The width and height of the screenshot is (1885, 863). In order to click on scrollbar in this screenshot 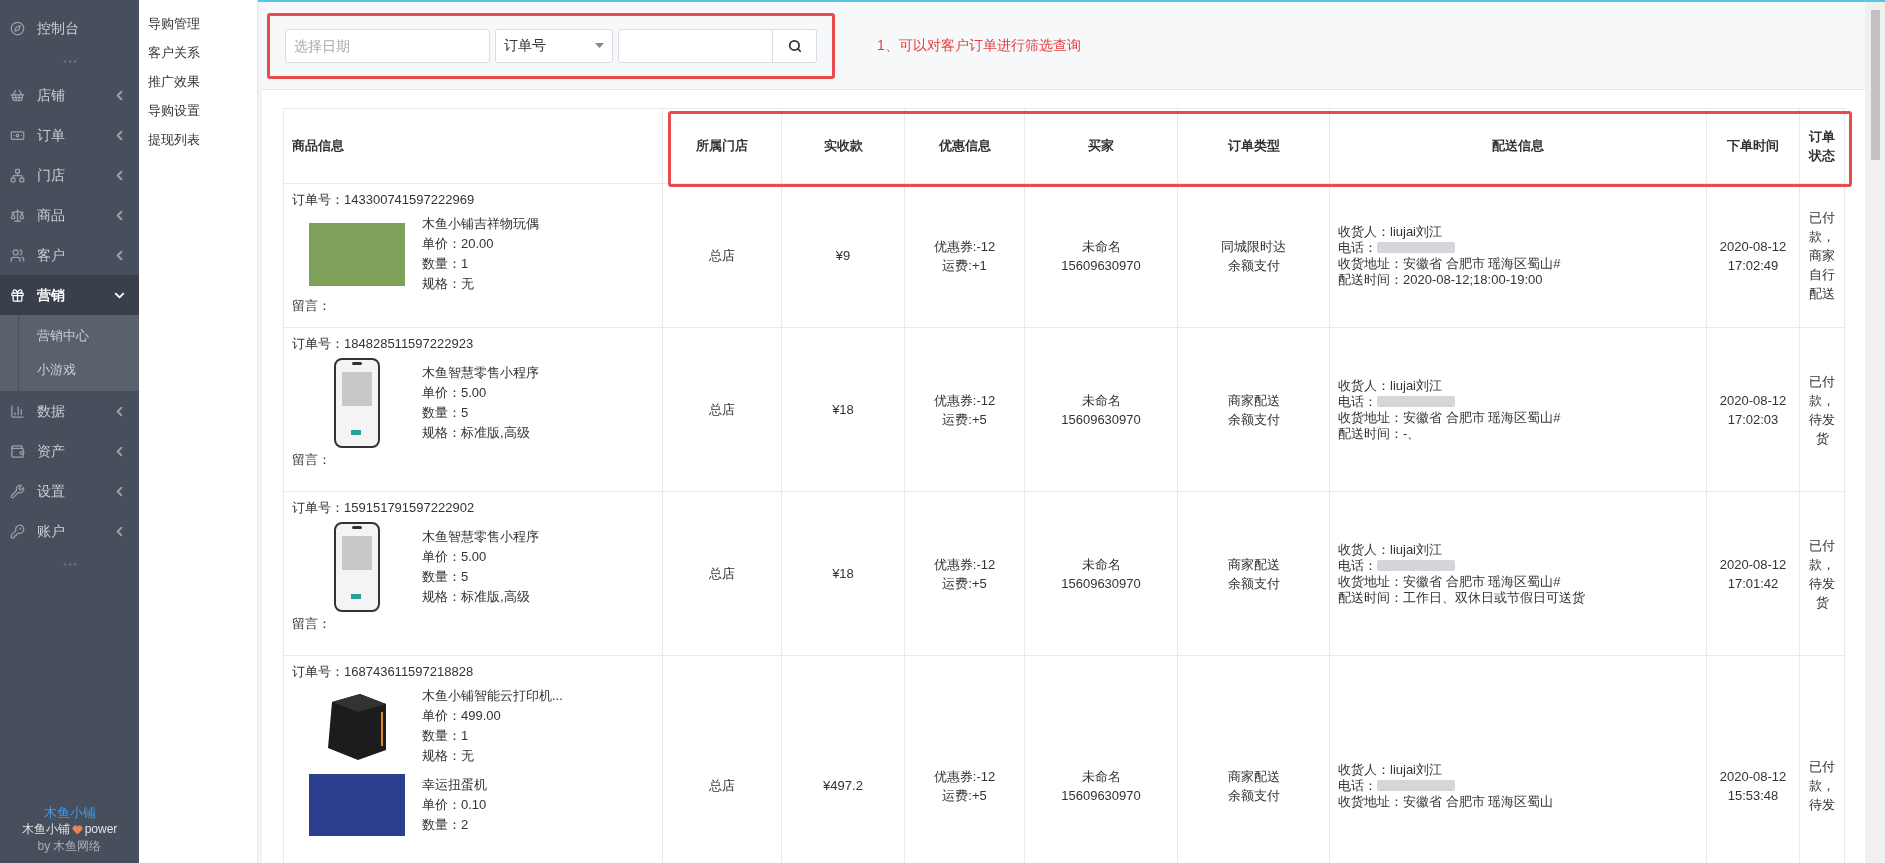, I will do `click(1875, 432)`.